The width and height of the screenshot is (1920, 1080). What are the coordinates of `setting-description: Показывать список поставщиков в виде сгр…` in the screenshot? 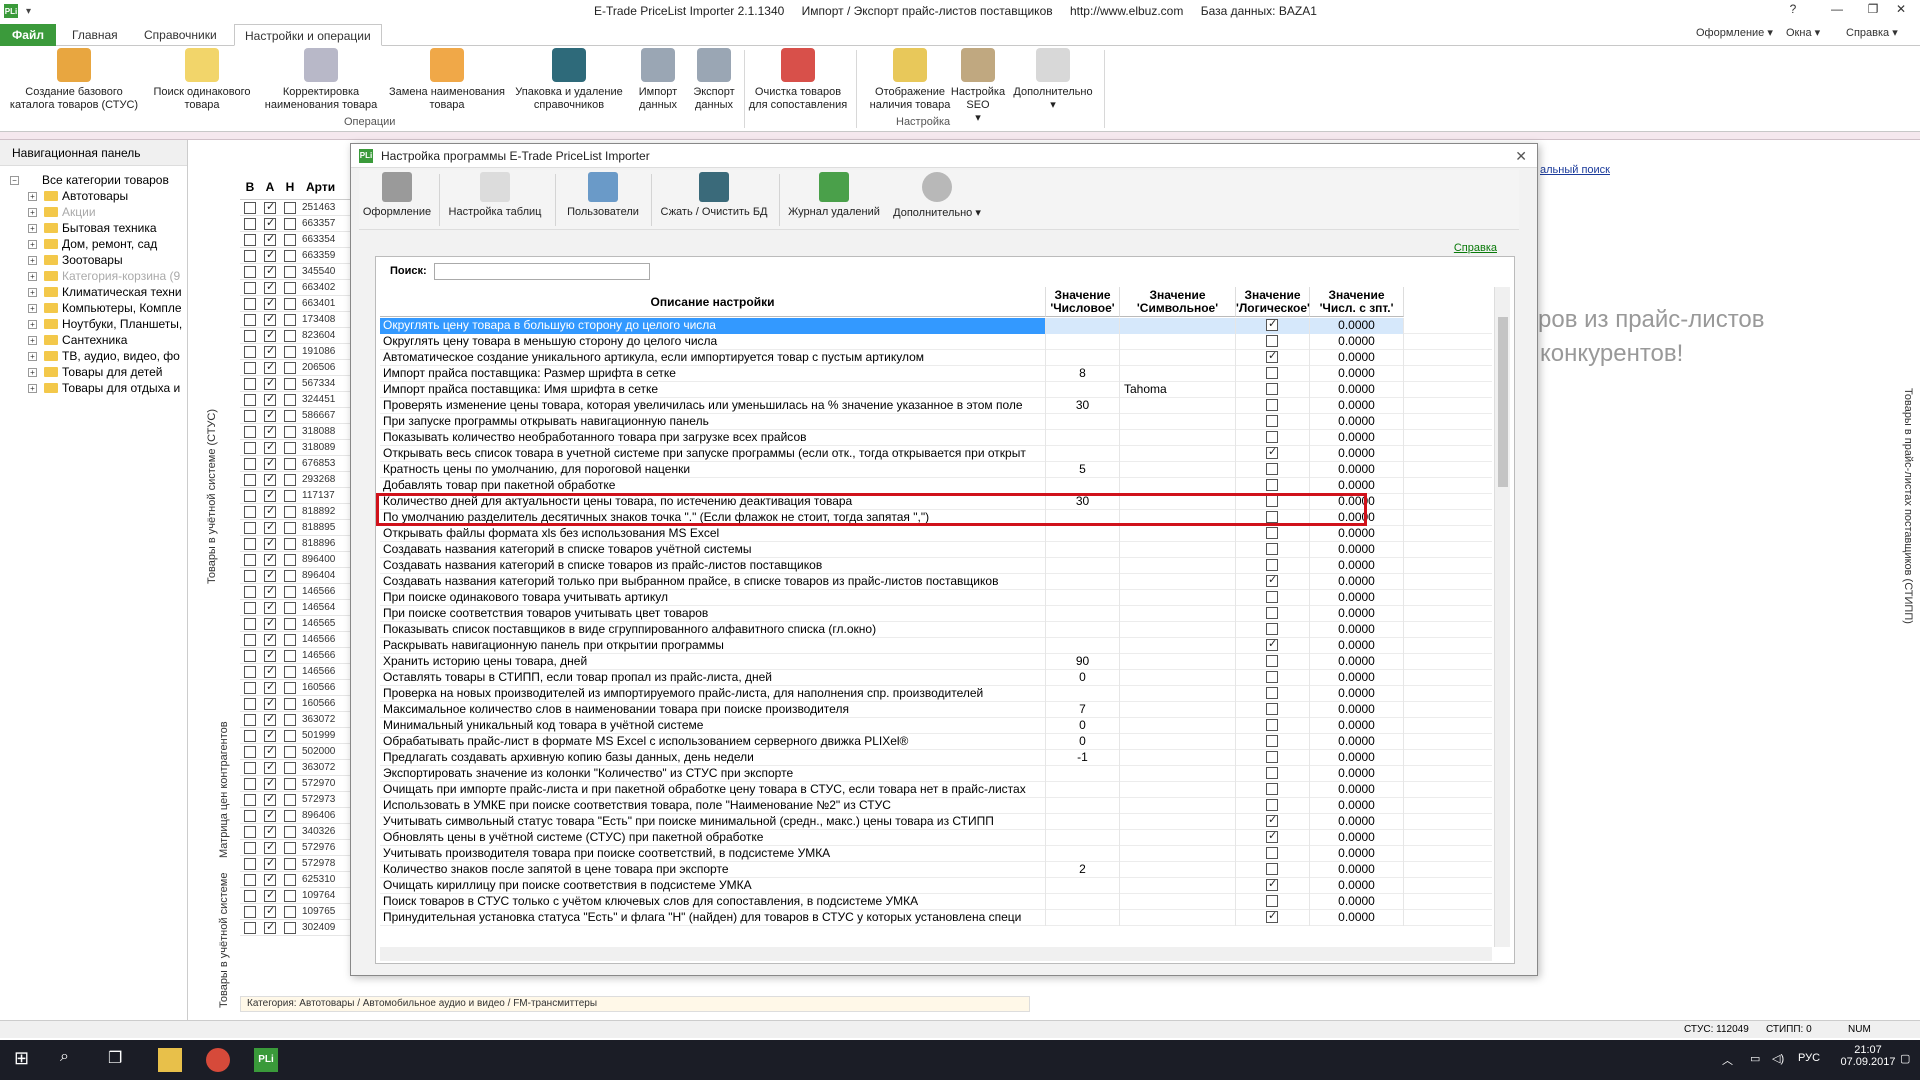 It's located at (713, 630).